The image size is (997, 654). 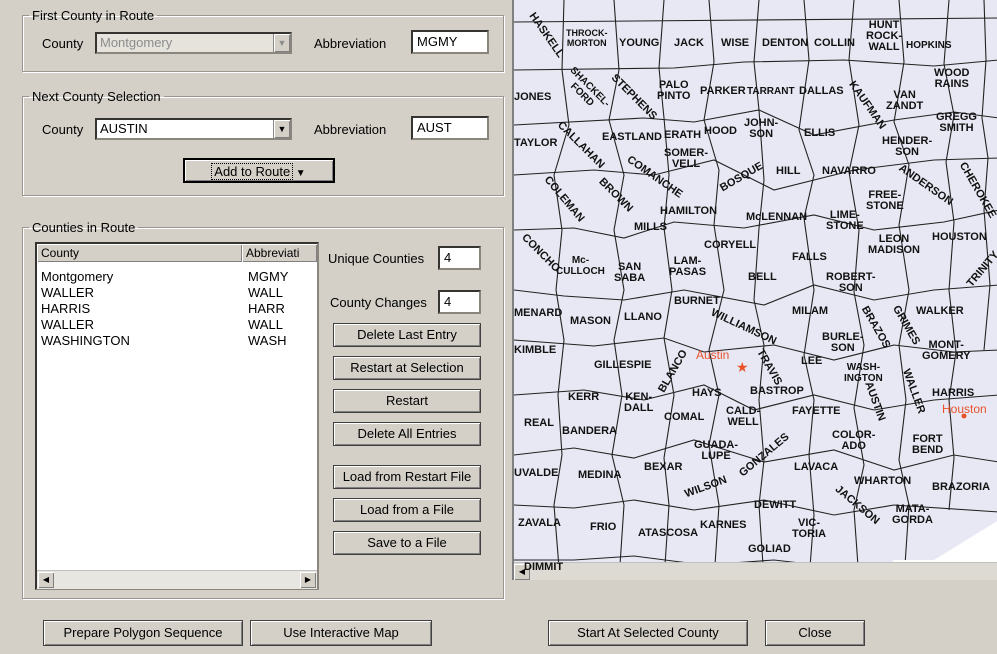 I want to click on county-label-caldwell: CALD- WELL, so click(x=743, y=417).